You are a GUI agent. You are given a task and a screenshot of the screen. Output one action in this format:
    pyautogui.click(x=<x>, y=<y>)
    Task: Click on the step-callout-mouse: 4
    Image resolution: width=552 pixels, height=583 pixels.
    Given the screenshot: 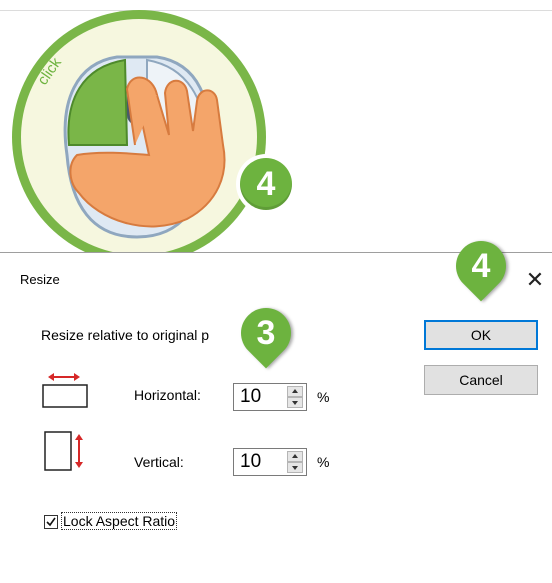 What is the action you would take?
    pyautogui.click(x=266, y=184)
    